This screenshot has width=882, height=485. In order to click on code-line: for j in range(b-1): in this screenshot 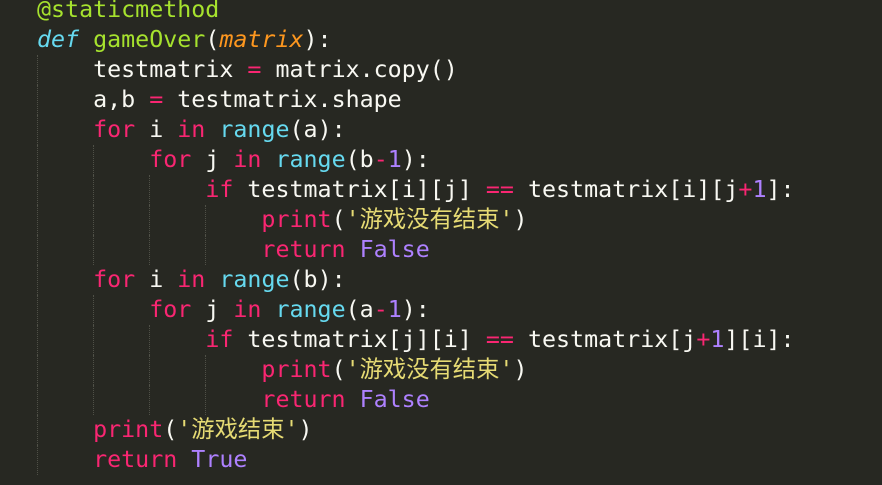, I will do `click(441, 160)`.